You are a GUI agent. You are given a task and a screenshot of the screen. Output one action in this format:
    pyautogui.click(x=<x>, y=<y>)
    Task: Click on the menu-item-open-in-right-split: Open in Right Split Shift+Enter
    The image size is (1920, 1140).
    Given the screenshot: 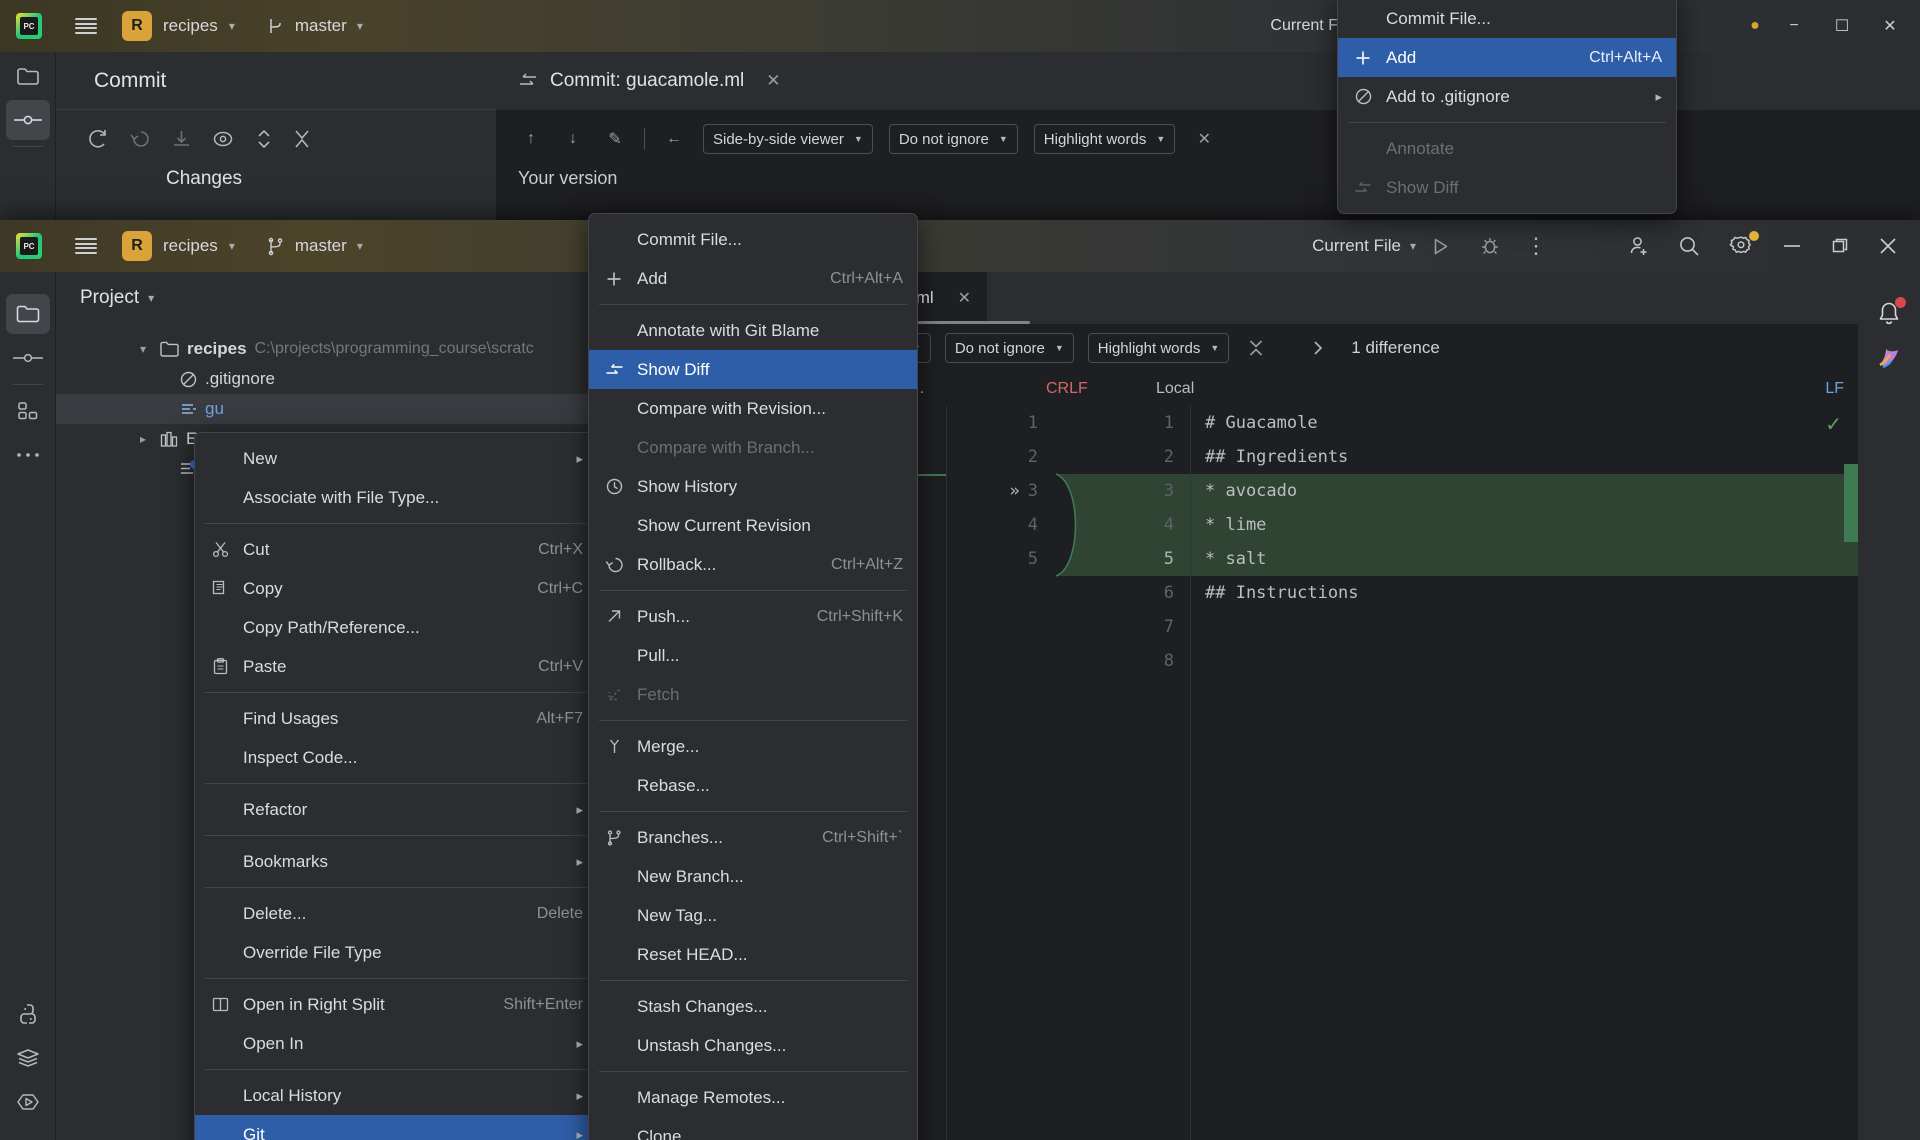 What is the action you would take?
    pyautogui.click(x=396, y=1004)
    